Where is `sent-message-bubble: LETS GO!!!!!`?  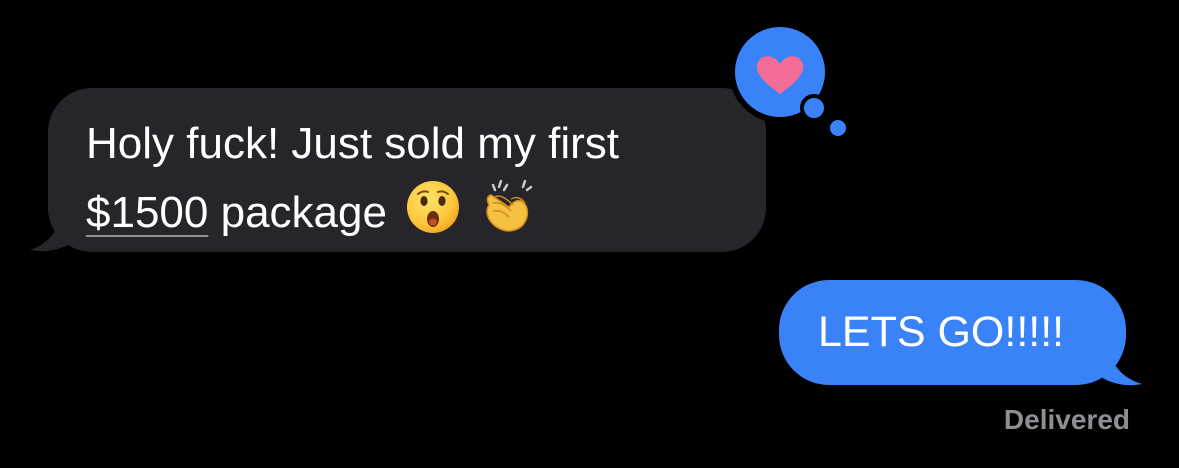 sent-message-bubble: LETS GO!!!!! is located at coordinates (952, 332).